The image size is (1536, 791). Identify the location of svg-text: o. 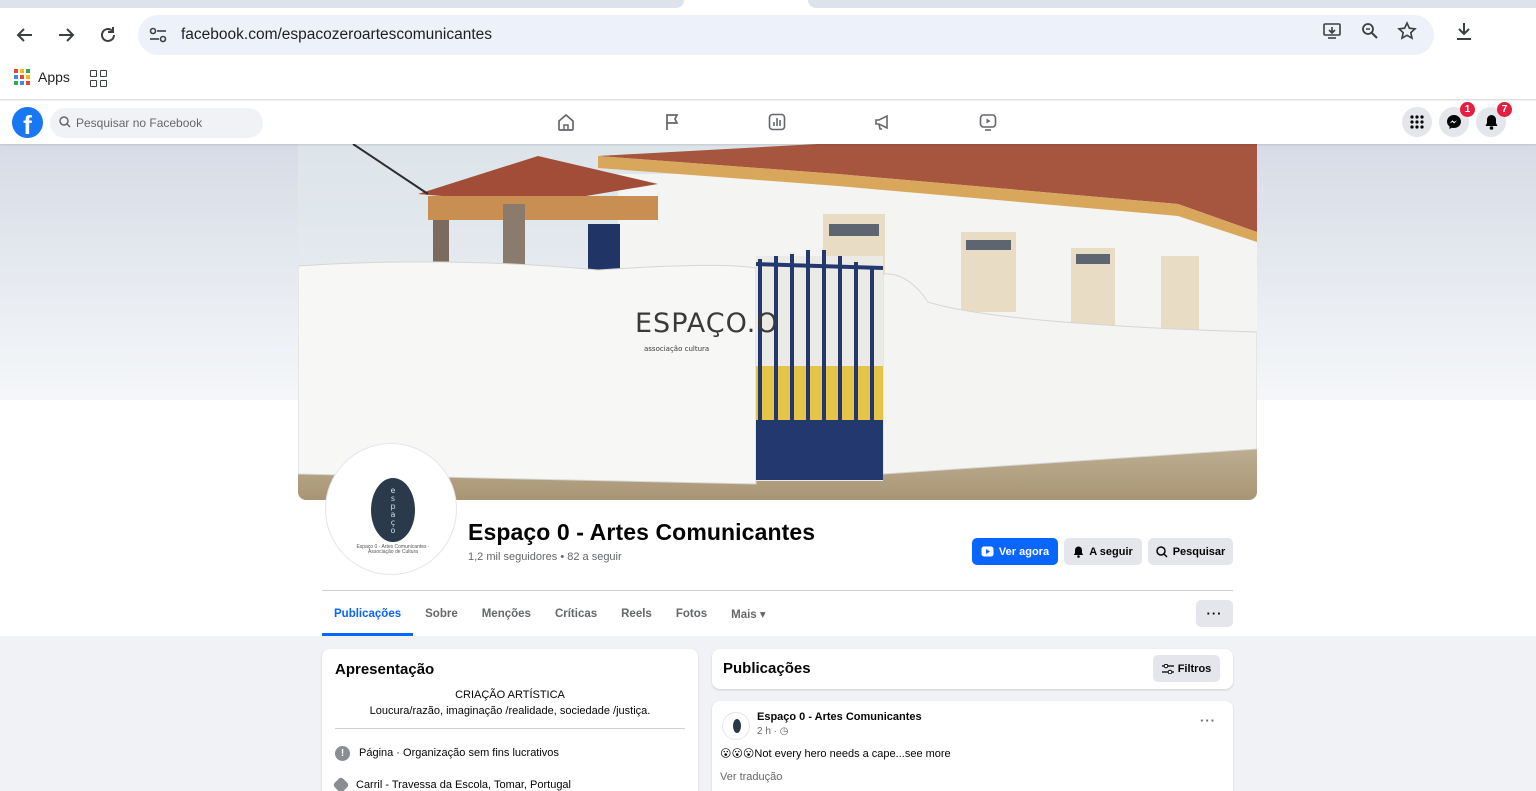
(393, 530).